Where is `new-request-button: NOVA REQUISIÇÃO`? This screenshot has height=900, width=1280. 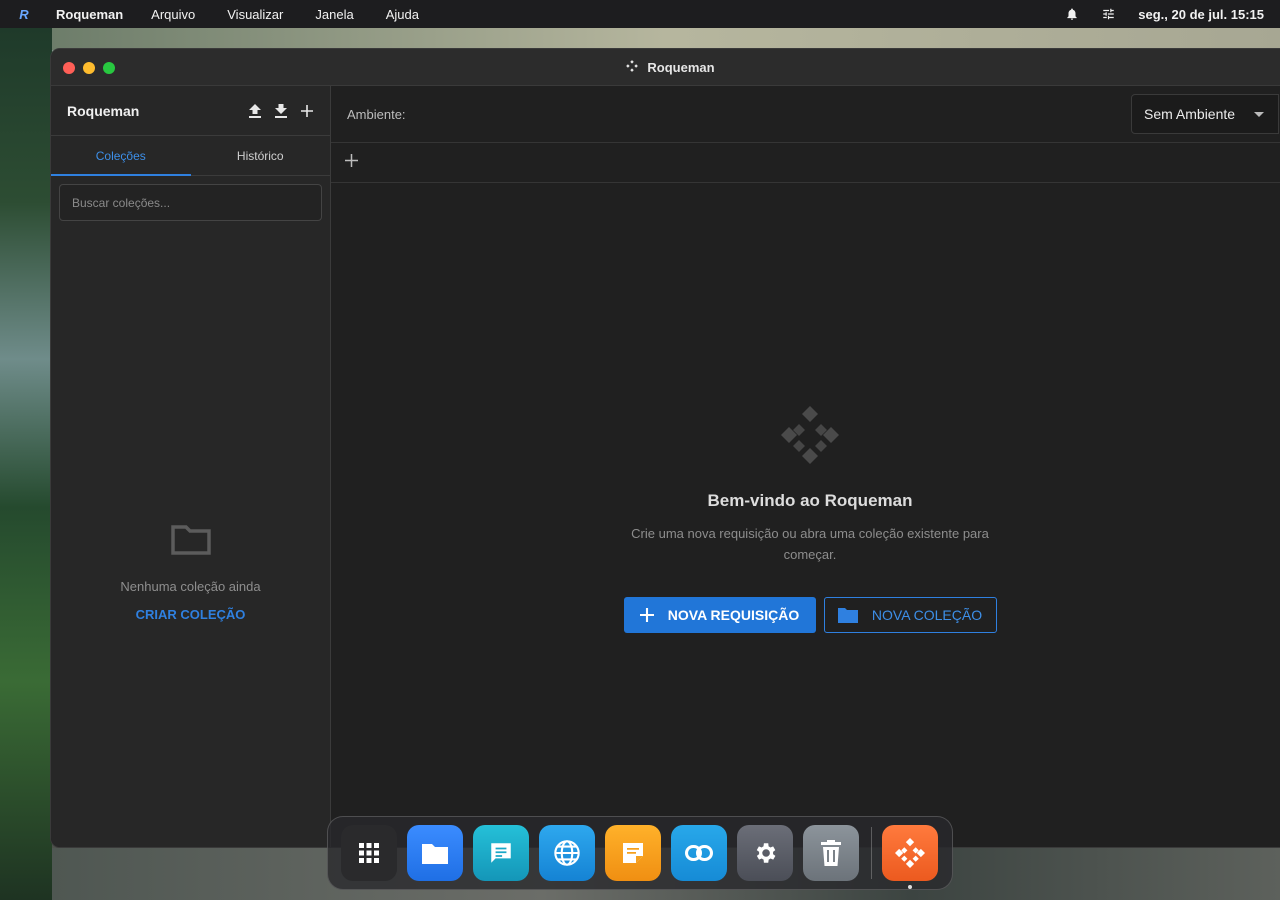
new-request-button: NOVA REQUISIÇÃO is located at coordinates (719, 615).